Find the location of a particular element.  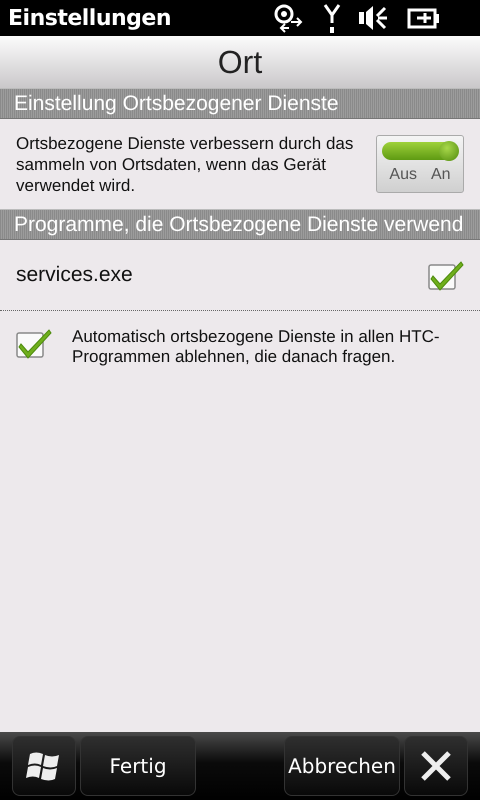

start-button is located at coordinates (44, 766).